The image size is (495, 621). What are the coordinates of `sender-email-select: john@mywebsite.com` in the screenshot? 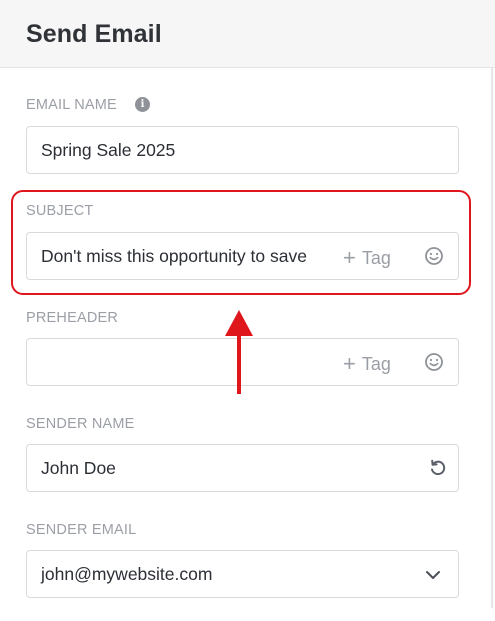 It's located at (242, 574).